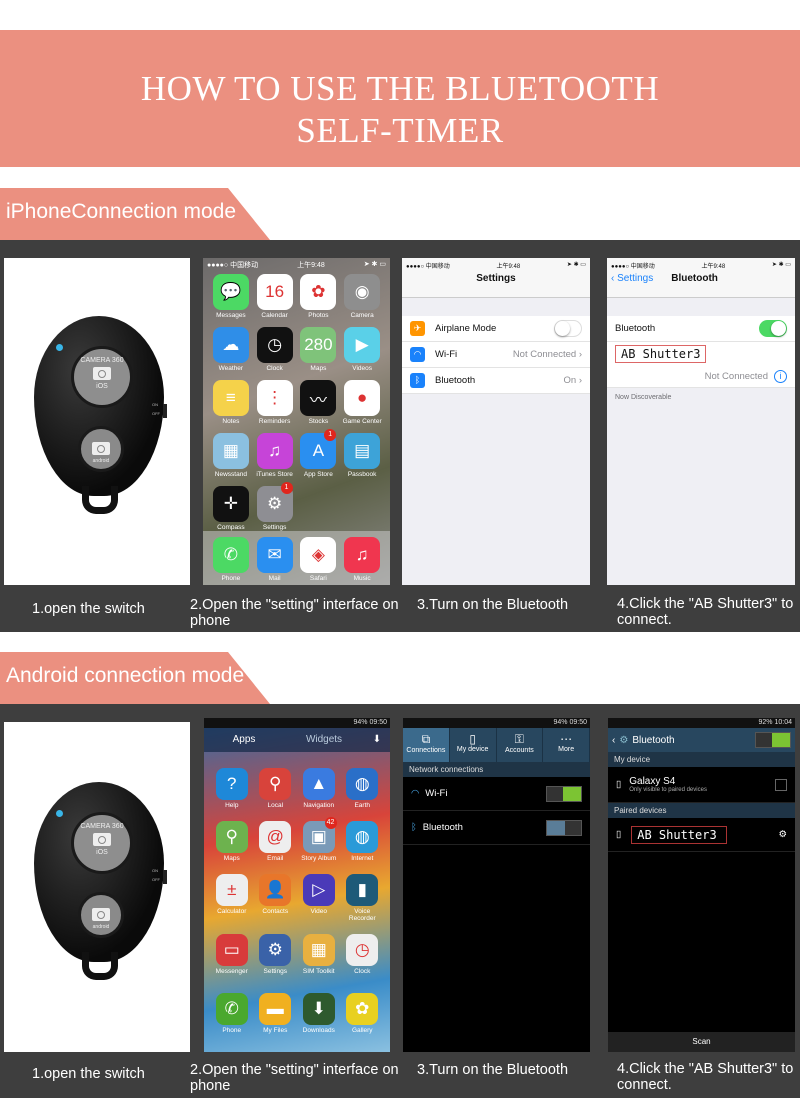 The height and width of the screenshot is (1114, 800). I want to click on app-label: Navigation, so click(319, 805).